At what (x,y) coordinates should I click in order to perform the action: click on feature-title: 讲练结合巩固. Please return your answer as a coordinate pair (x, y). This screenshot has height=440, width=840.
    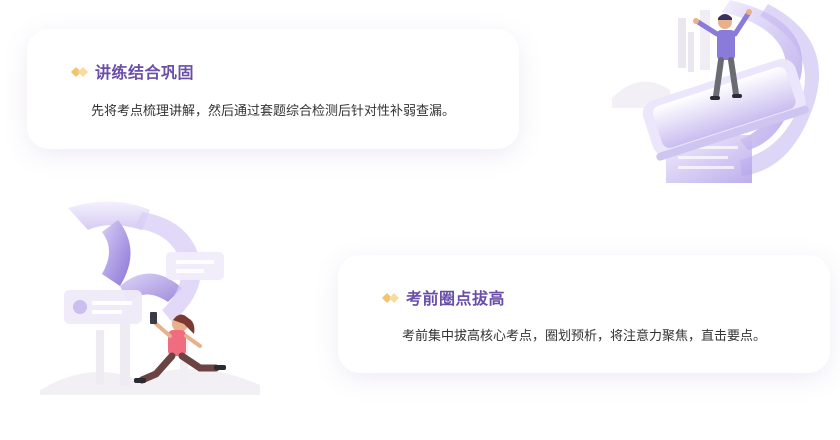
    Looking at the image, I should click on (145, 72).